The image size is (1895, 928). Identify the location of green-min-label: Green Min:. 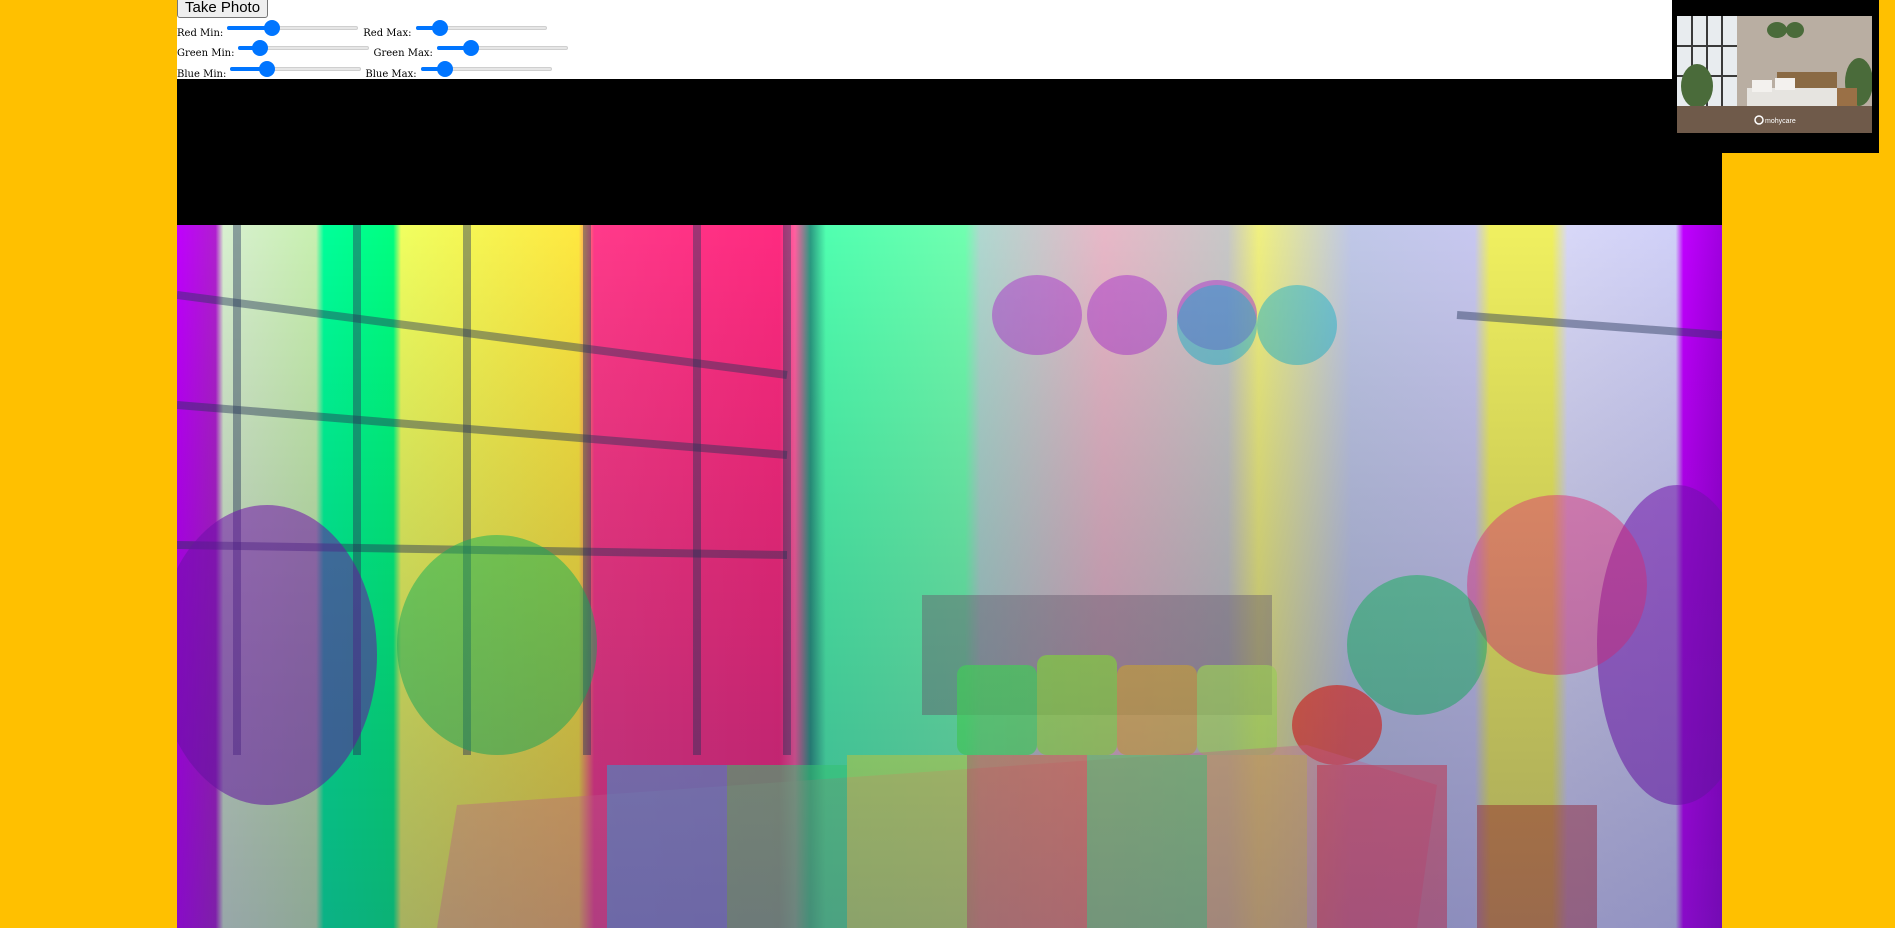
(206, 53).